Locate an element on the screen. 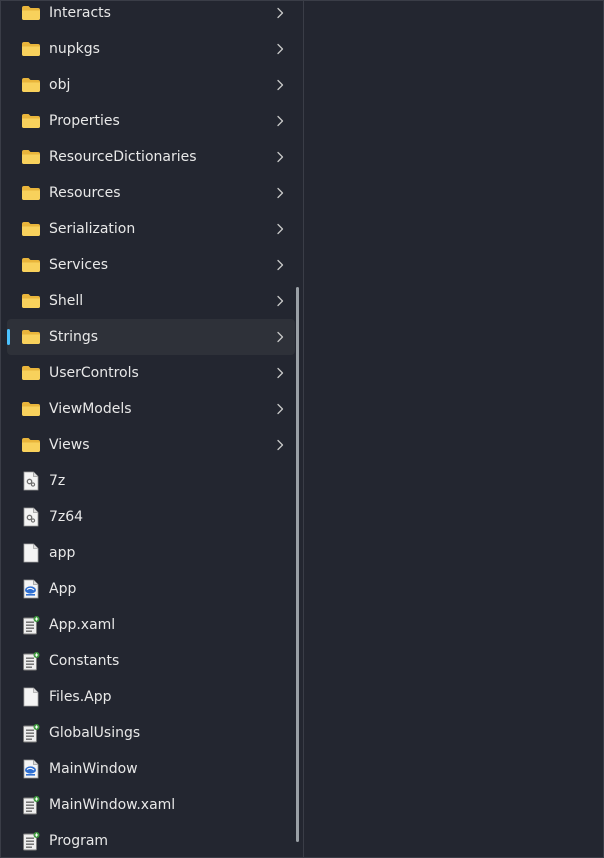 This screenshot has width=604, height=858. file-item: app is located at coordinates (152, 553).